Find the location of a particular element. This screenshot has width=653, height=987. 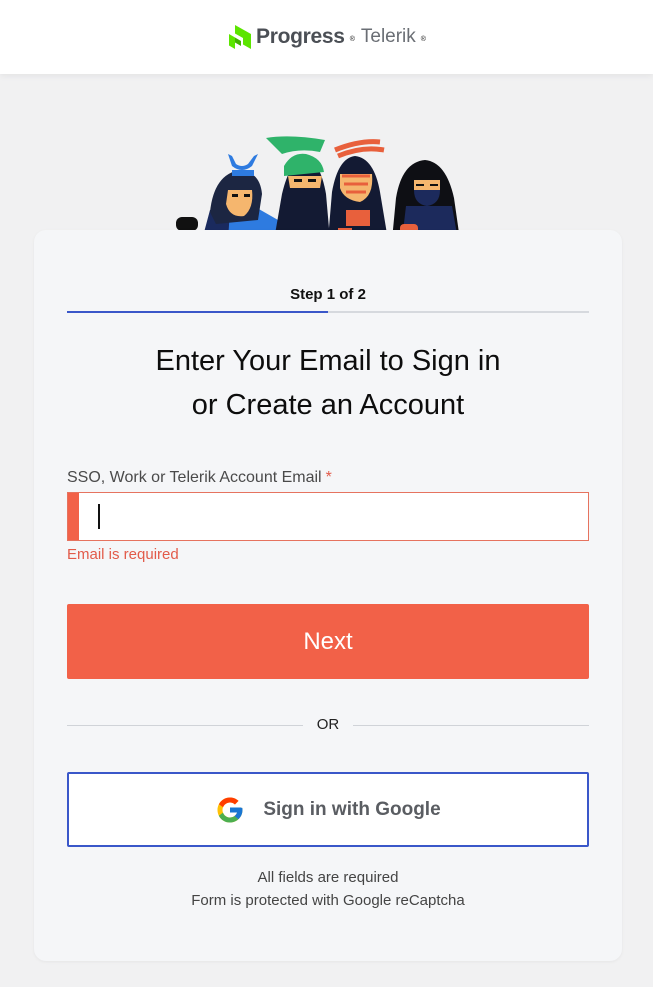

email-field-label: SSO, Work or Telerik Account Email * is located at coordinates (199, 478).